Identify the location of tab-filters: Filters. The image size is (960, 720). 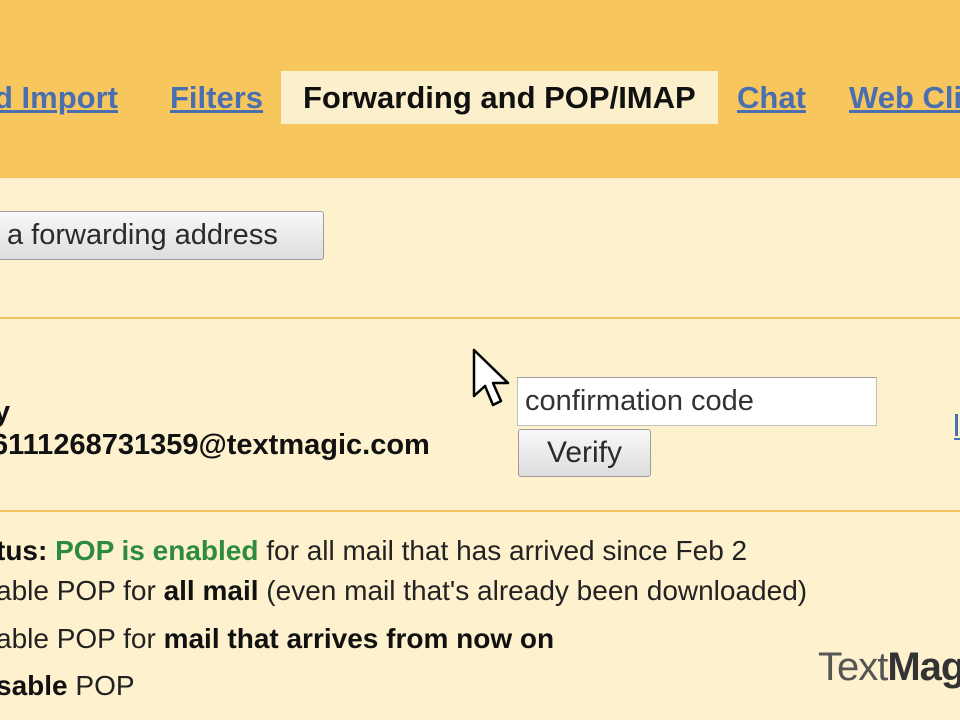
(216, 98).